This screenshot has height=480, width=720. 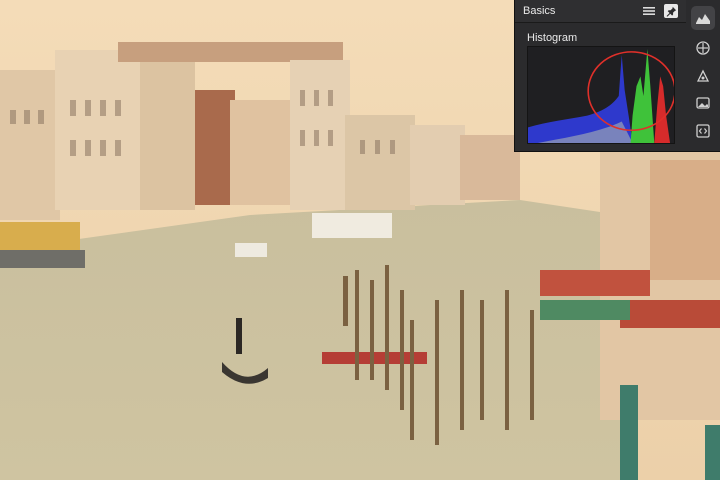 What do you see at coordinates (539, 11) in the screenshot?
I see `panel-title: Basics` at bounding box center [539, 11].